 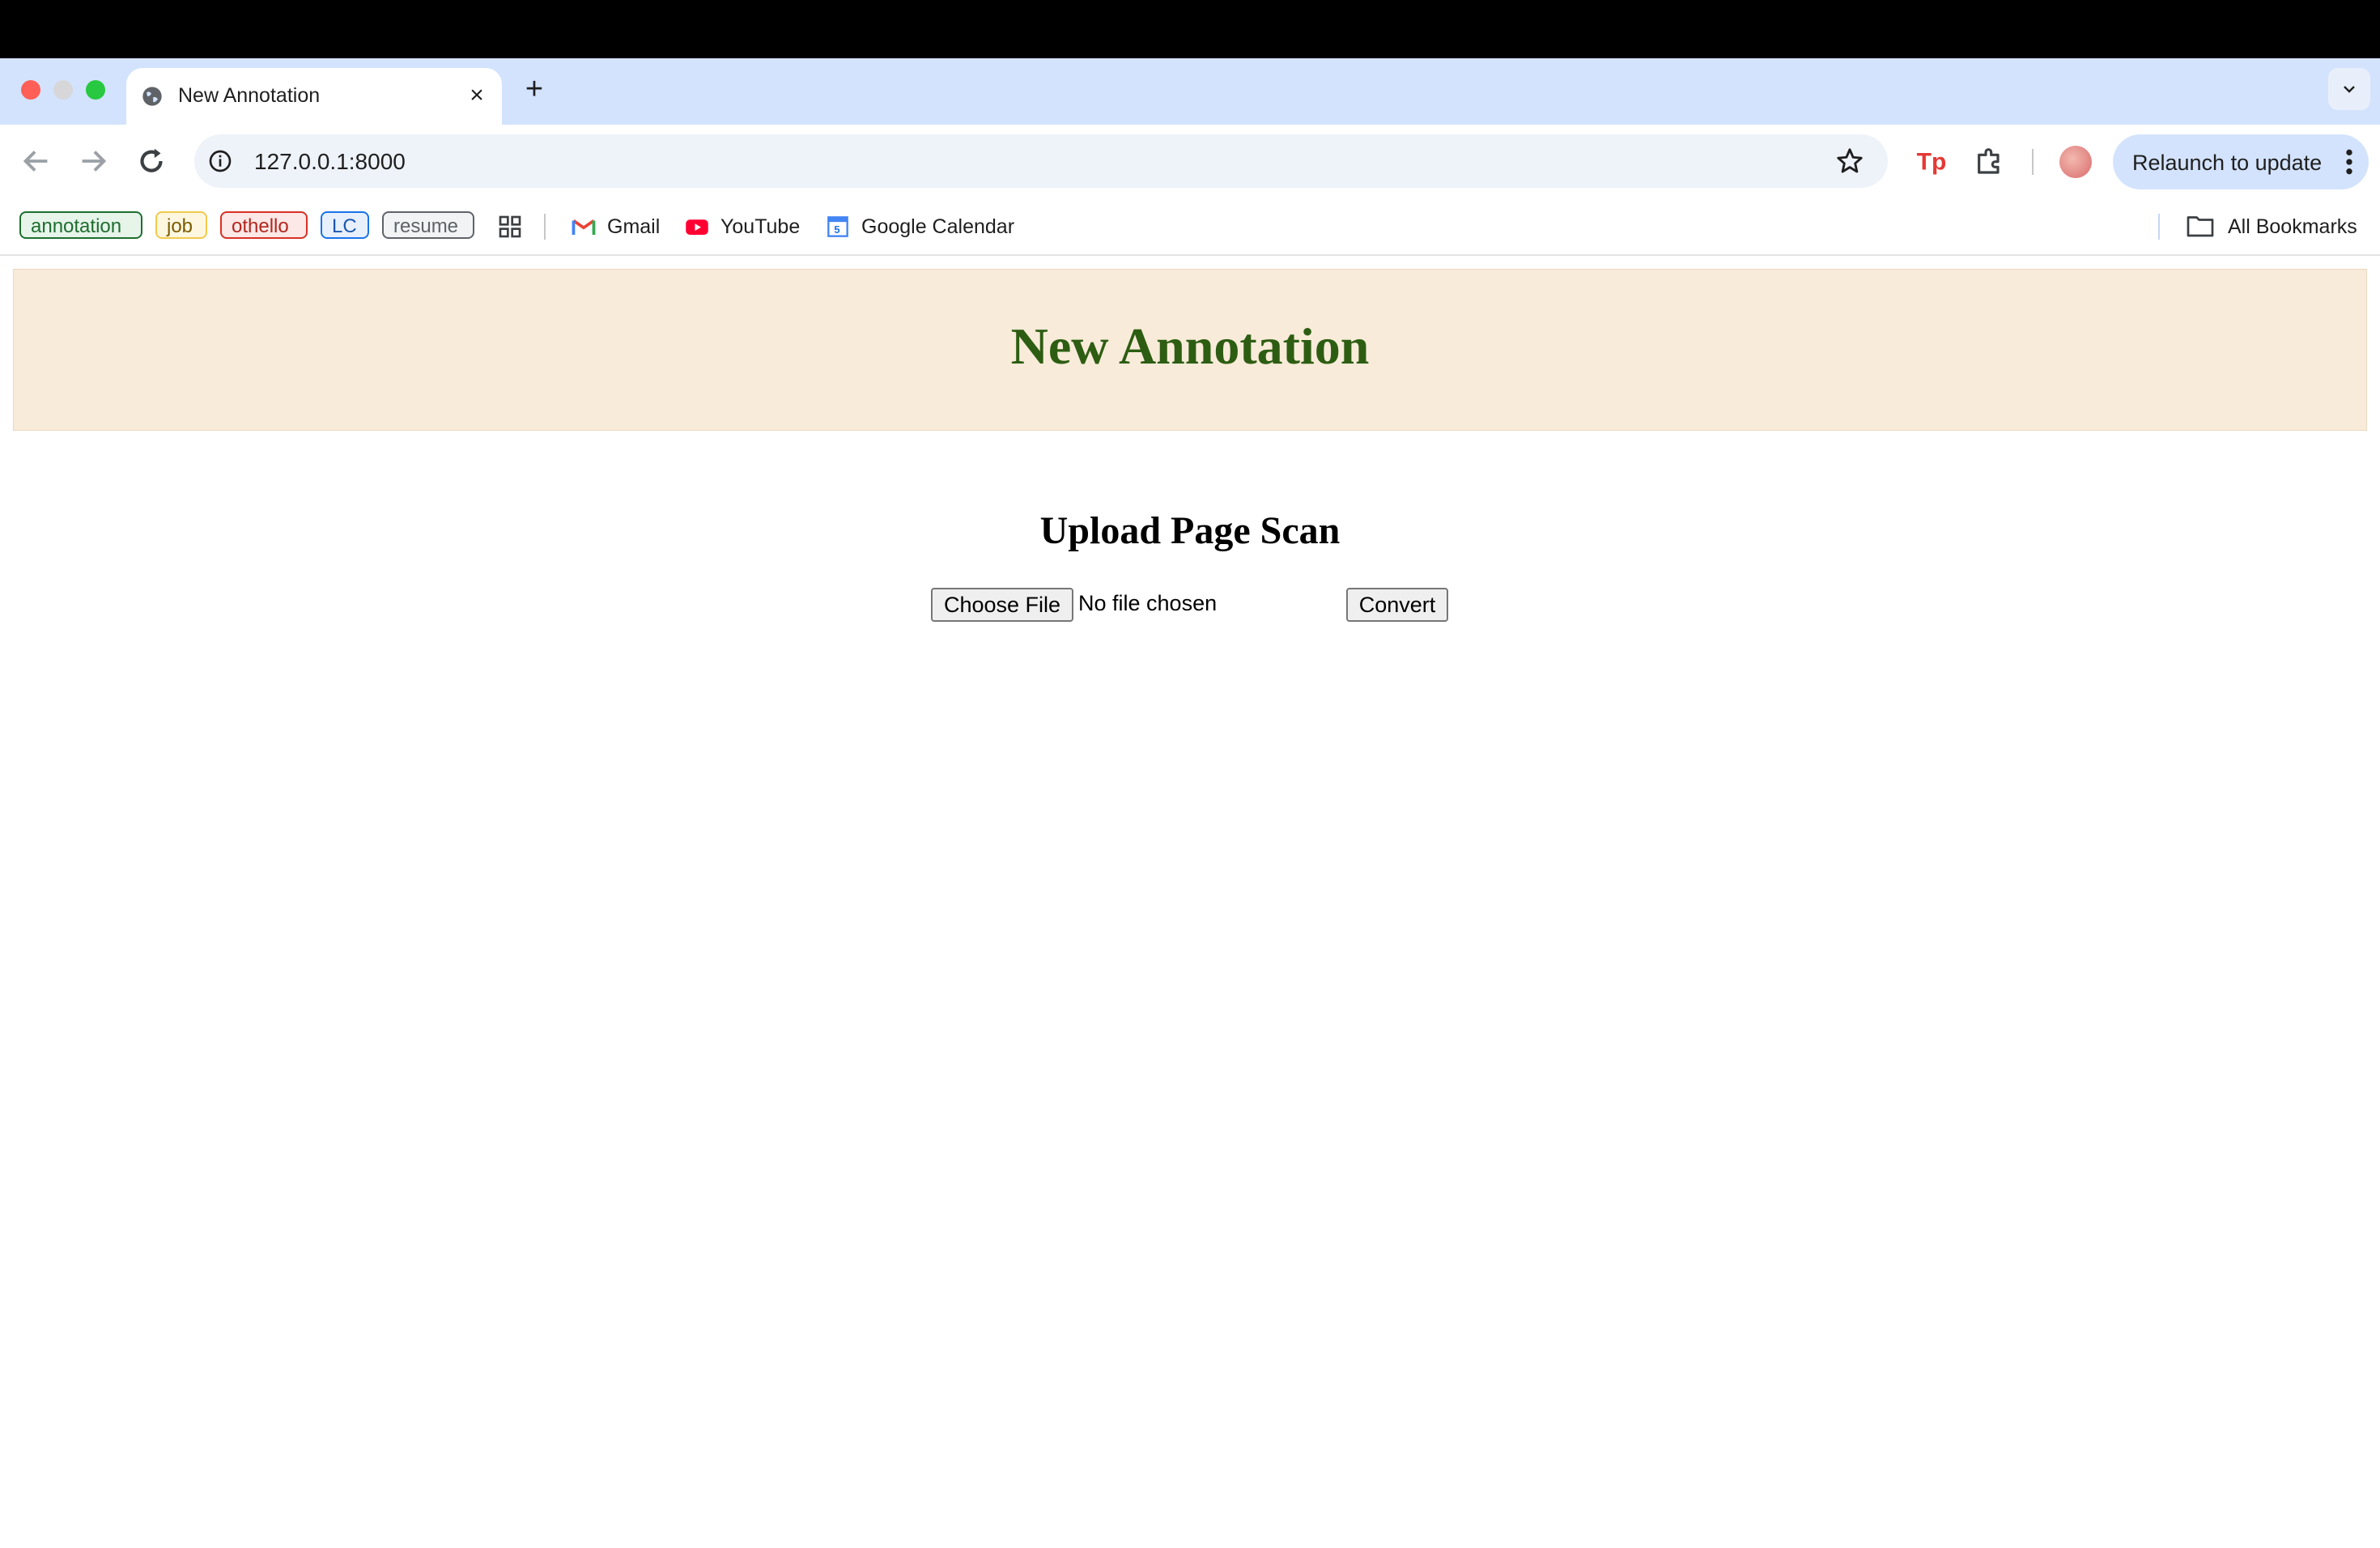 I want to click on minimize-window-button, so click(x=63, y=90).